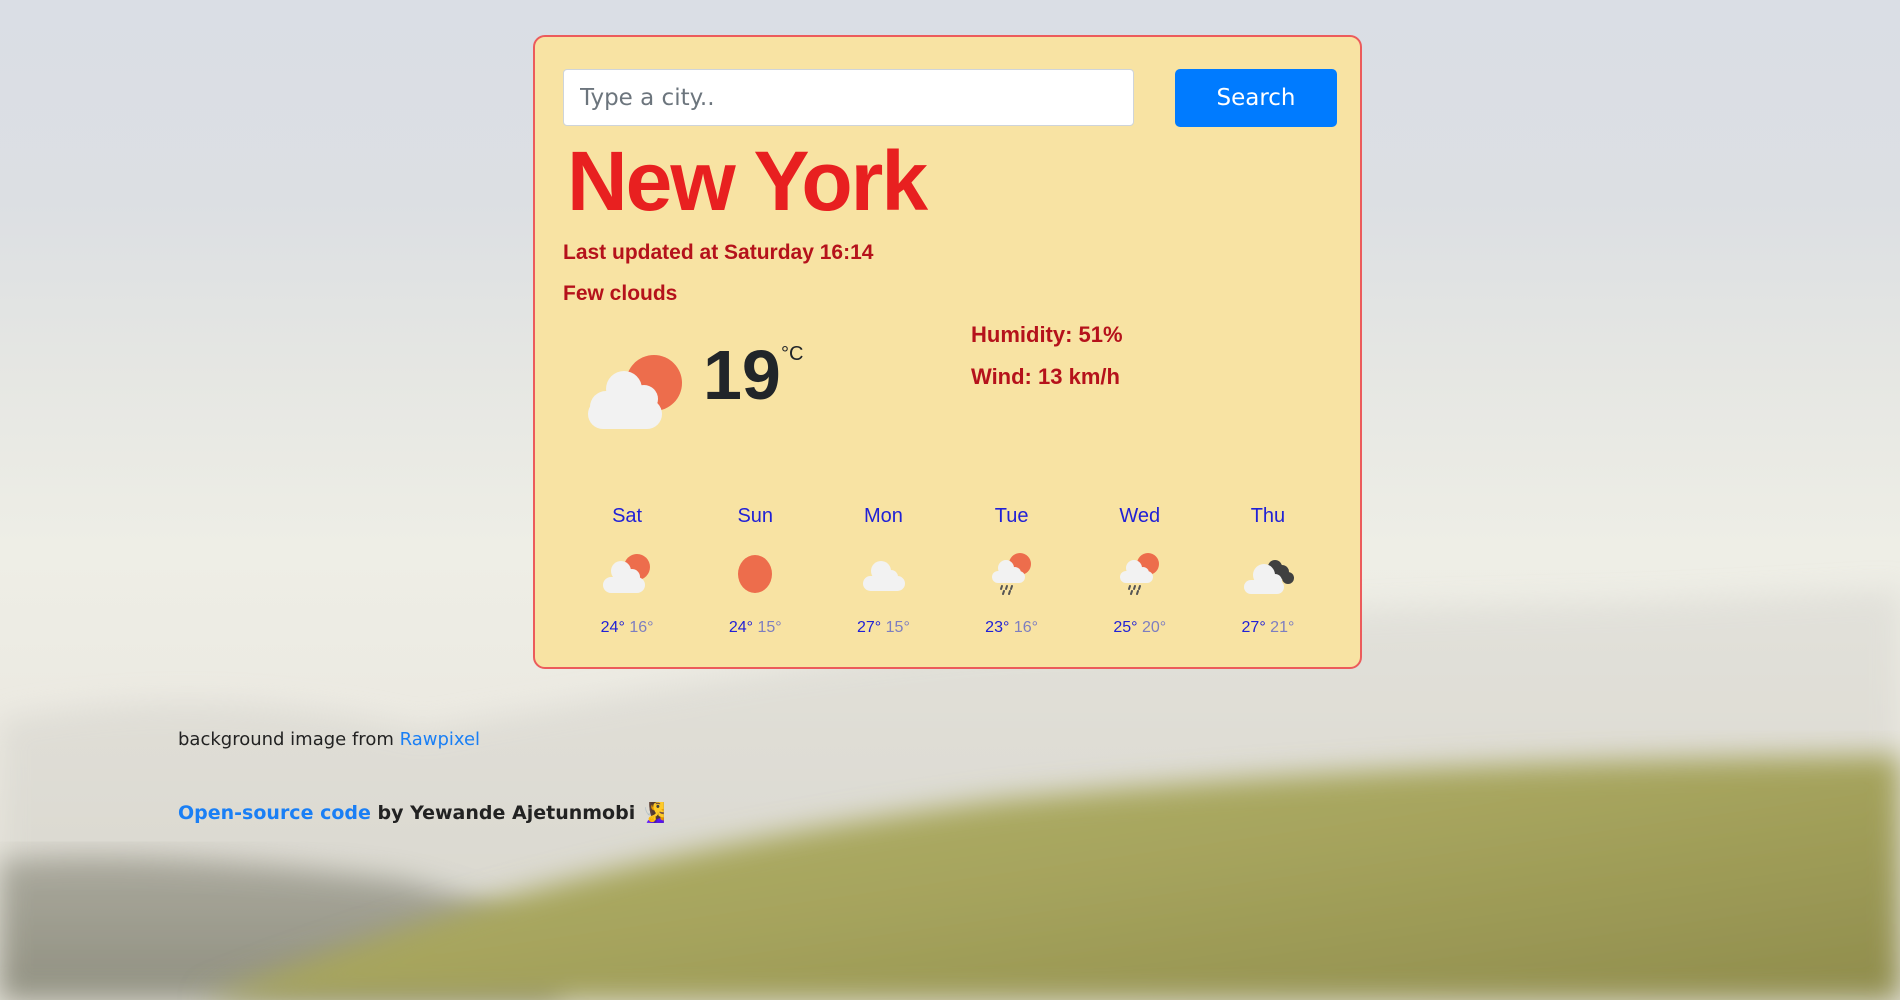 Image resolution: width=1900 pixels, height=1000 pixels. Describe the element at coordinates (653, 813) in the screenshot. I see `woman-emoji-icon: 🧏‍♀️` at that location.